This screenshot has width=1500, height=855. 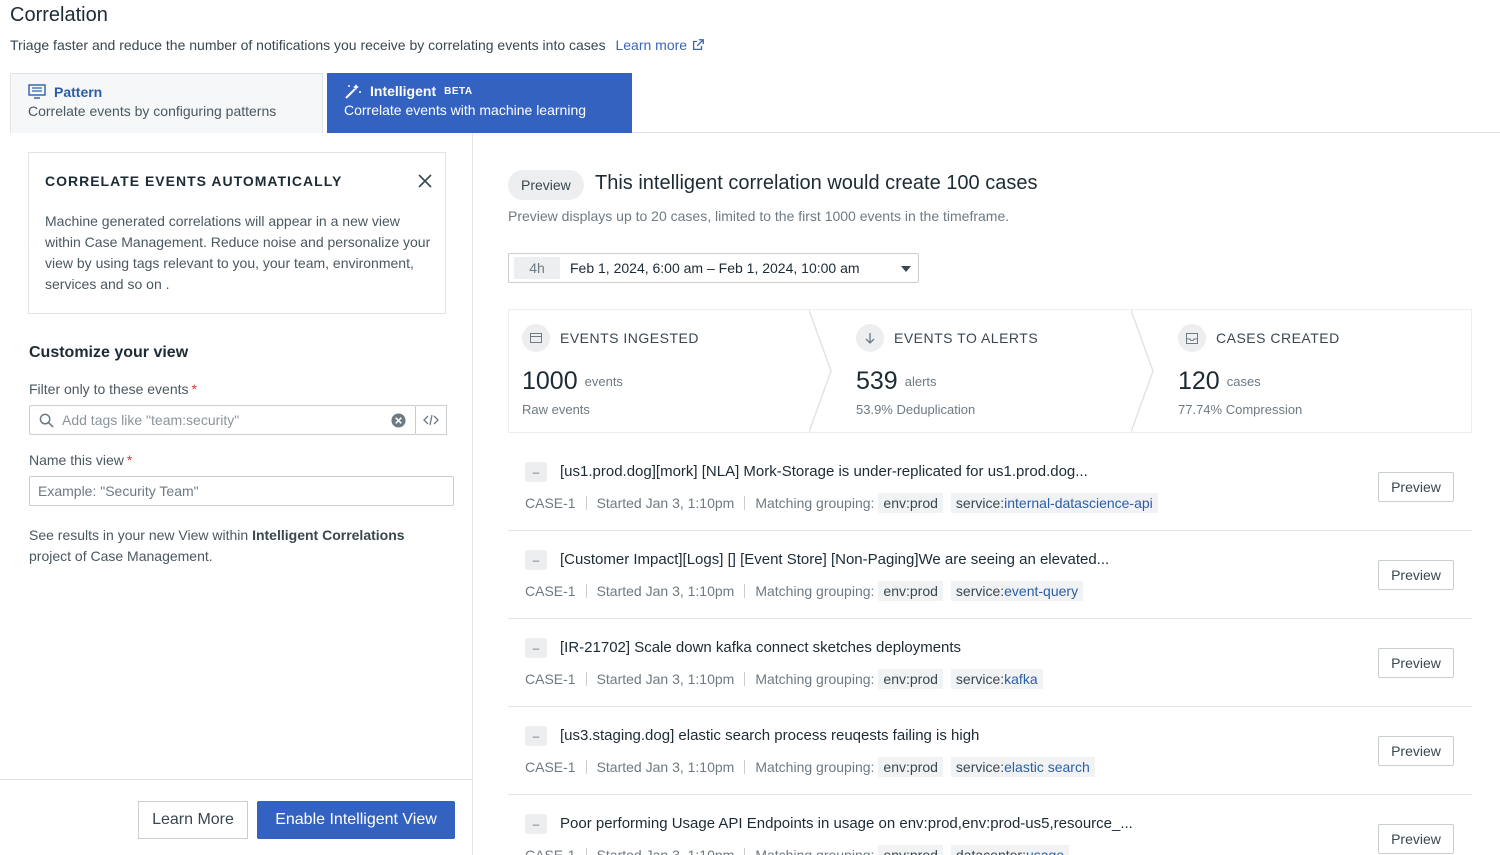 What do you see at coordinates (193, 820) in the screenshot?
I see `learn-more-button: Learn More` at bounding box center [193, 820].